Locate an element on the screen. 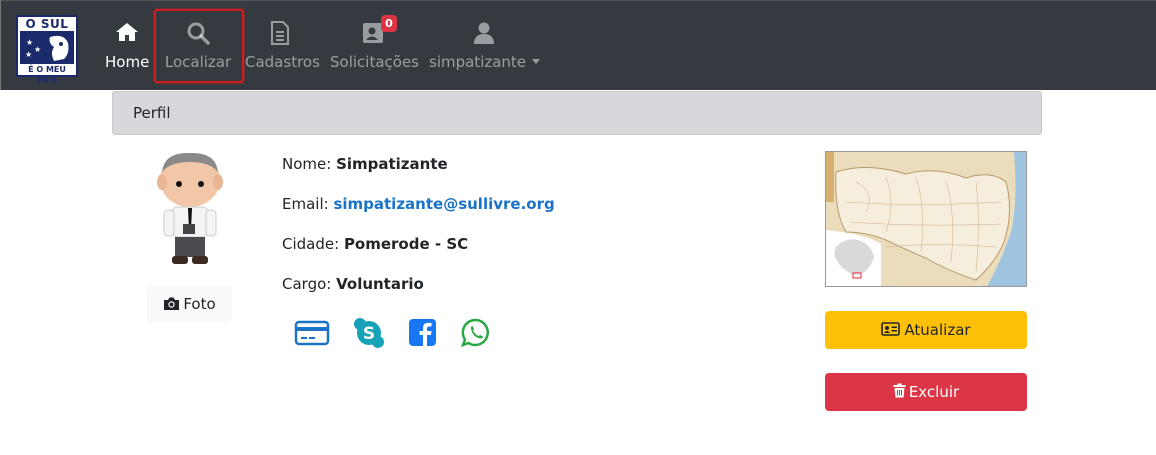 The width and height of the screenshot is (1156, 455). photo-button: Foto is located at coordinates (189, 304).